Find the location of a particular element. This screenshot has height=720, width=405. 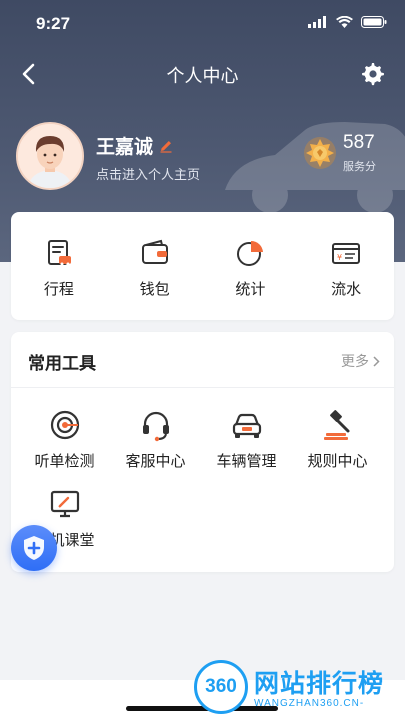

gavel-icon is located at coordinates (336, 425).